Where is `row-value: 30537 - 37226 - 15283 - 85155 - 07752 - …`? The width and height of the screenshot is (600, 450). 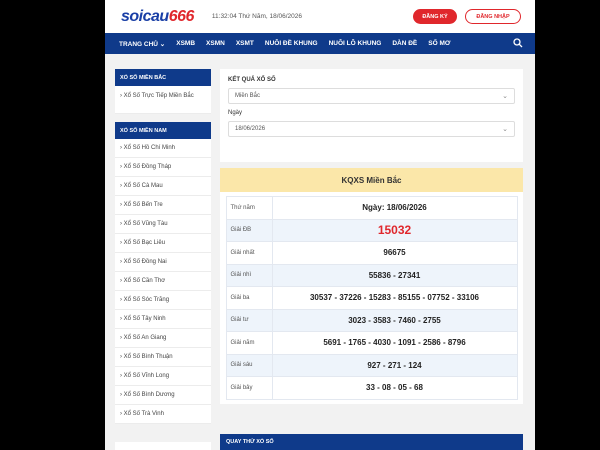
row-value: 30537 - 37226 - 15283 - 85155 - 07752 - … is located at coordinates (394, 298).